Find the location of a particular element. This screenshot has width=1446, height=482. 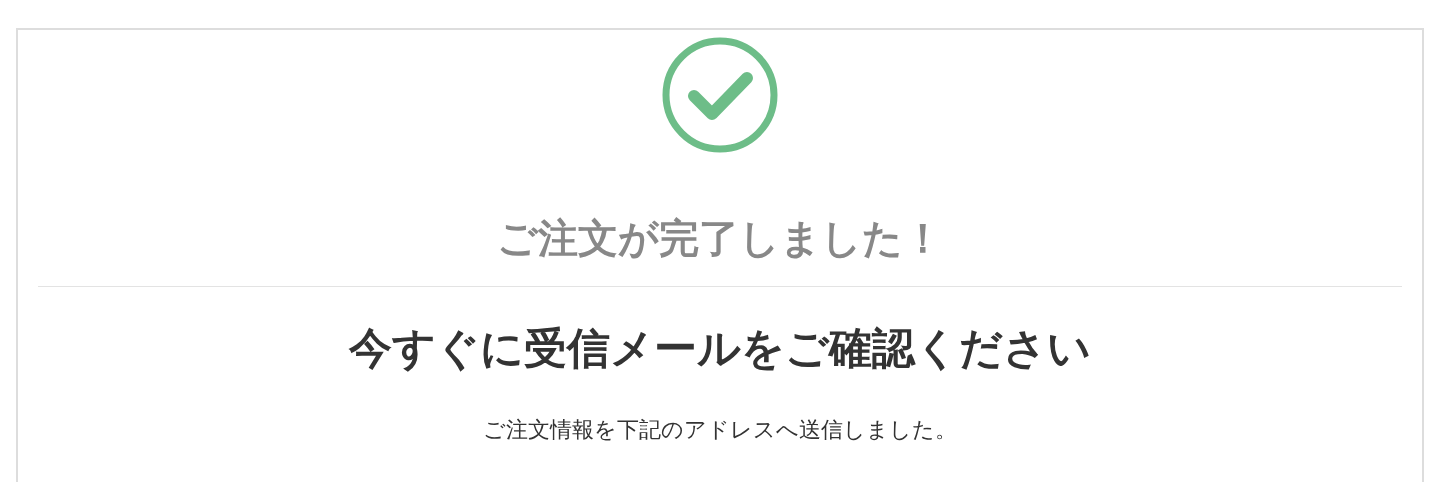

section-heading: 今すぐに受信メールをご確認ください is located at coordinates (720, 348).